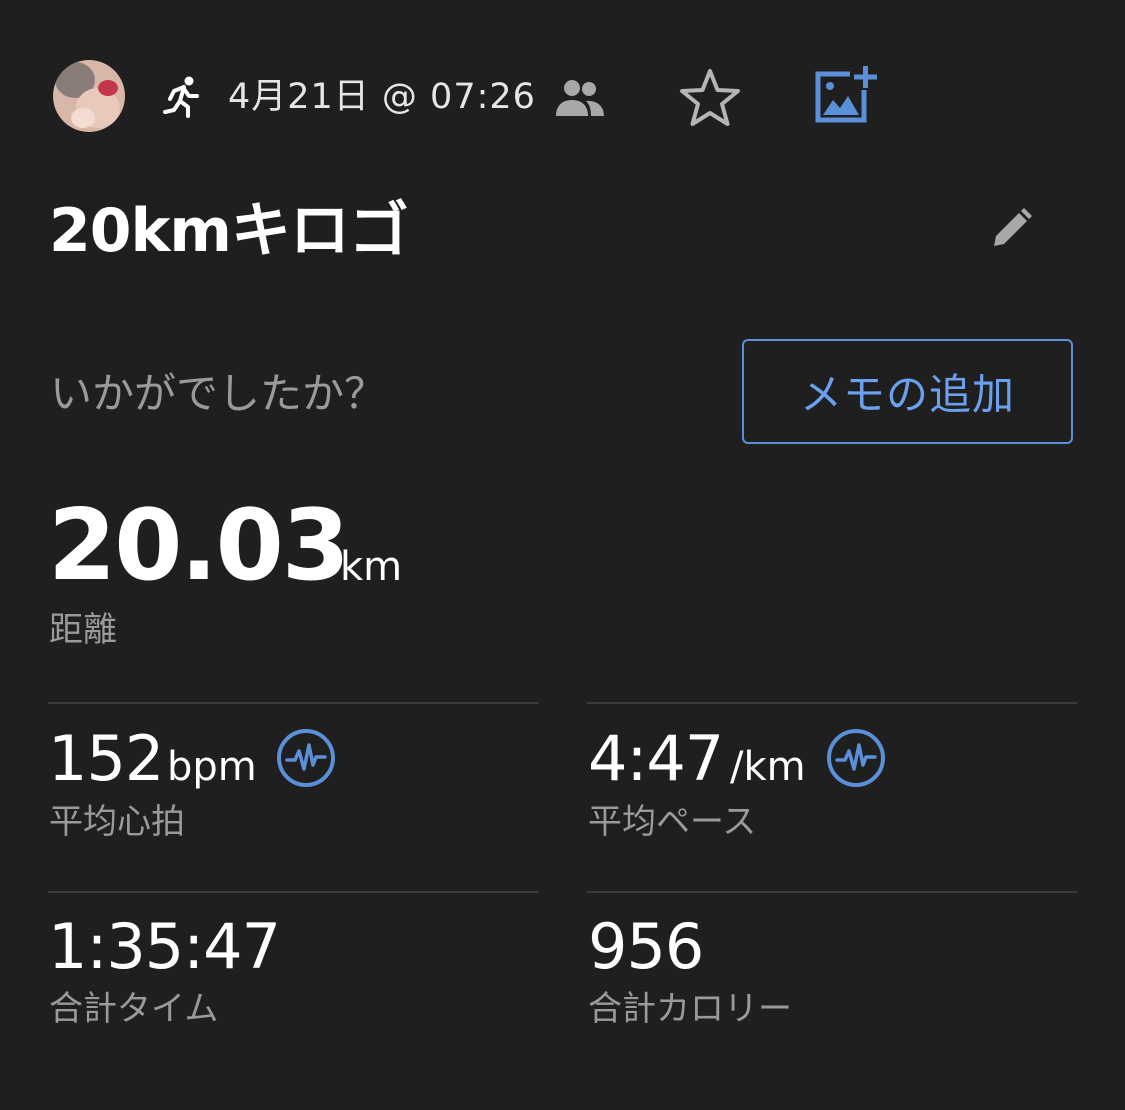 The width and height of the screenshot is (1125, 1110). I want to click on avg-heart-rate-label: 平均心拍, so click(117, 822).